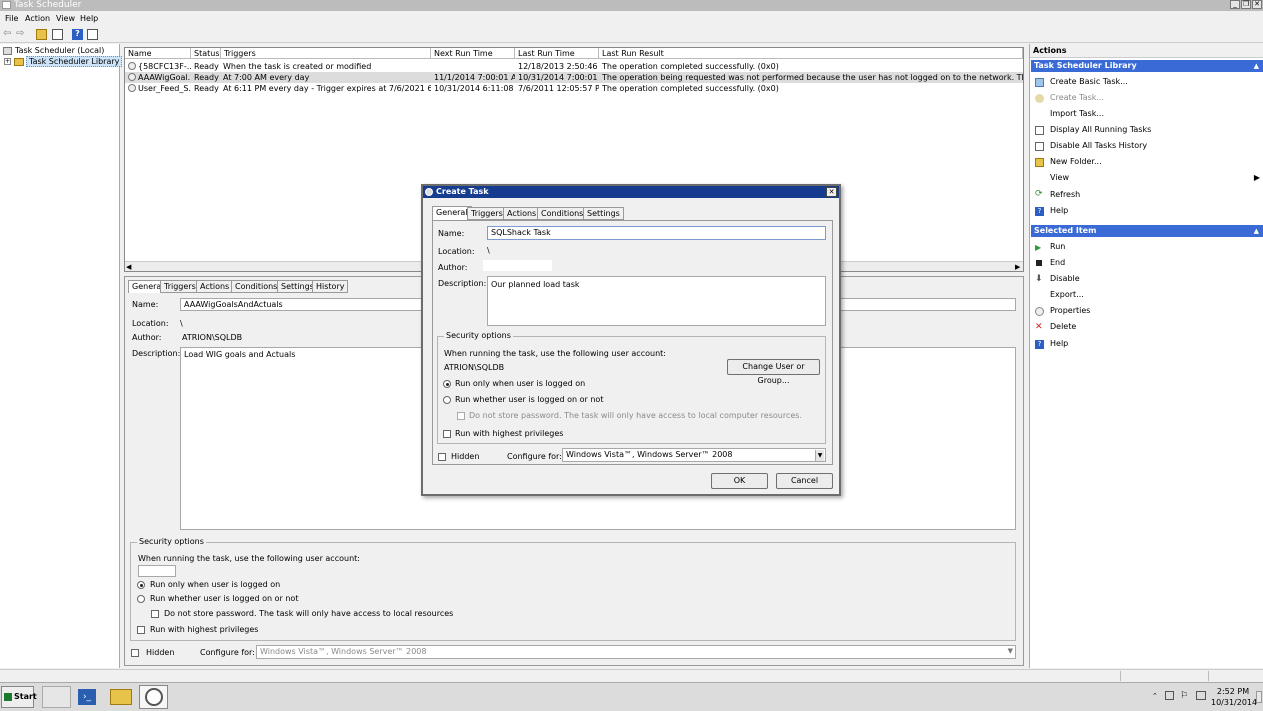  What do you see at coordinates (631, 19) in the screenshot?
I see `menu-bar: File Action View Help` at bounding box center [631, 19].